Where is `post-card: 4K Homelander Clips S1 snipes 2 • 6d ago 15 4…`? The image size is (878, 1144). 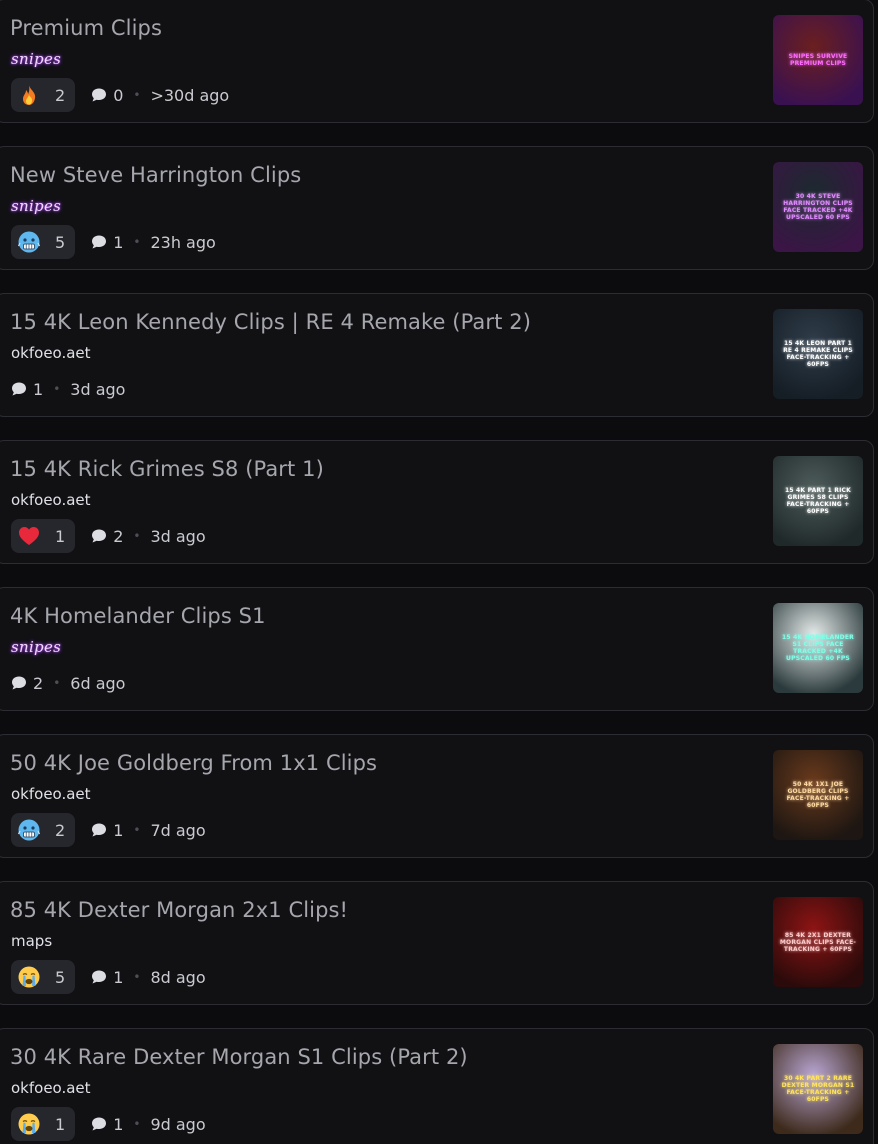
post-card: 4K Homelander Clips S1 snipes 2 • 6d ago 15 4… is located at coordinates (437, 649).